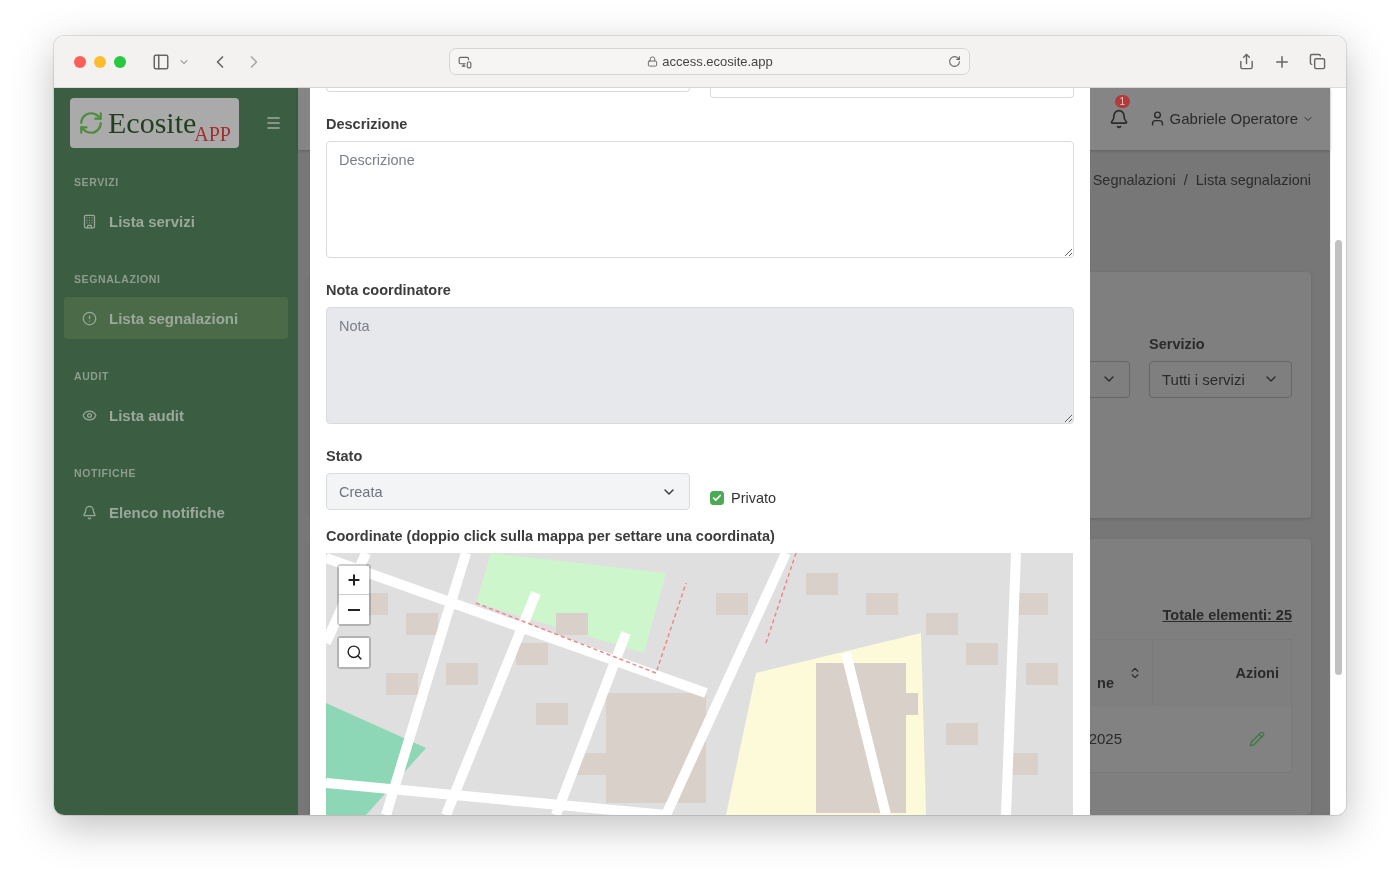  What do you see at coordinates (117, 279) in the screenshot?
I see `section-title: SEGNALAZIONI` at bounding box center [117, 279].